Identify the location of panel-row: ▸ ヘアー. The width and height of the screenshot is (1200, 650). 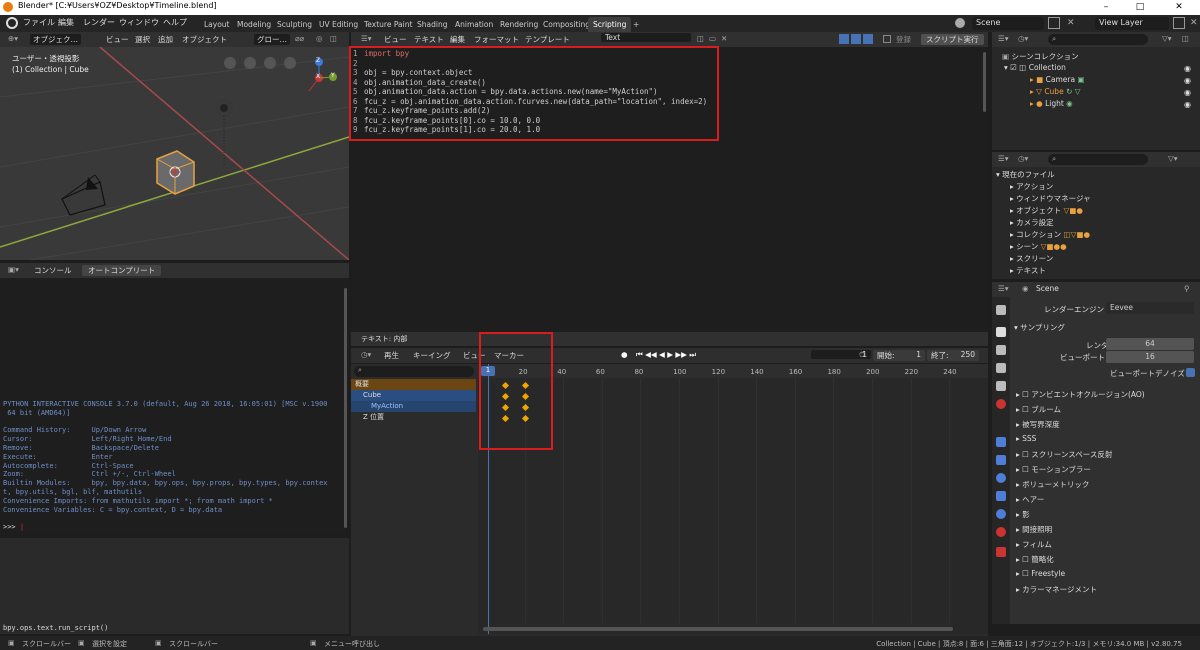
(1030, 499).